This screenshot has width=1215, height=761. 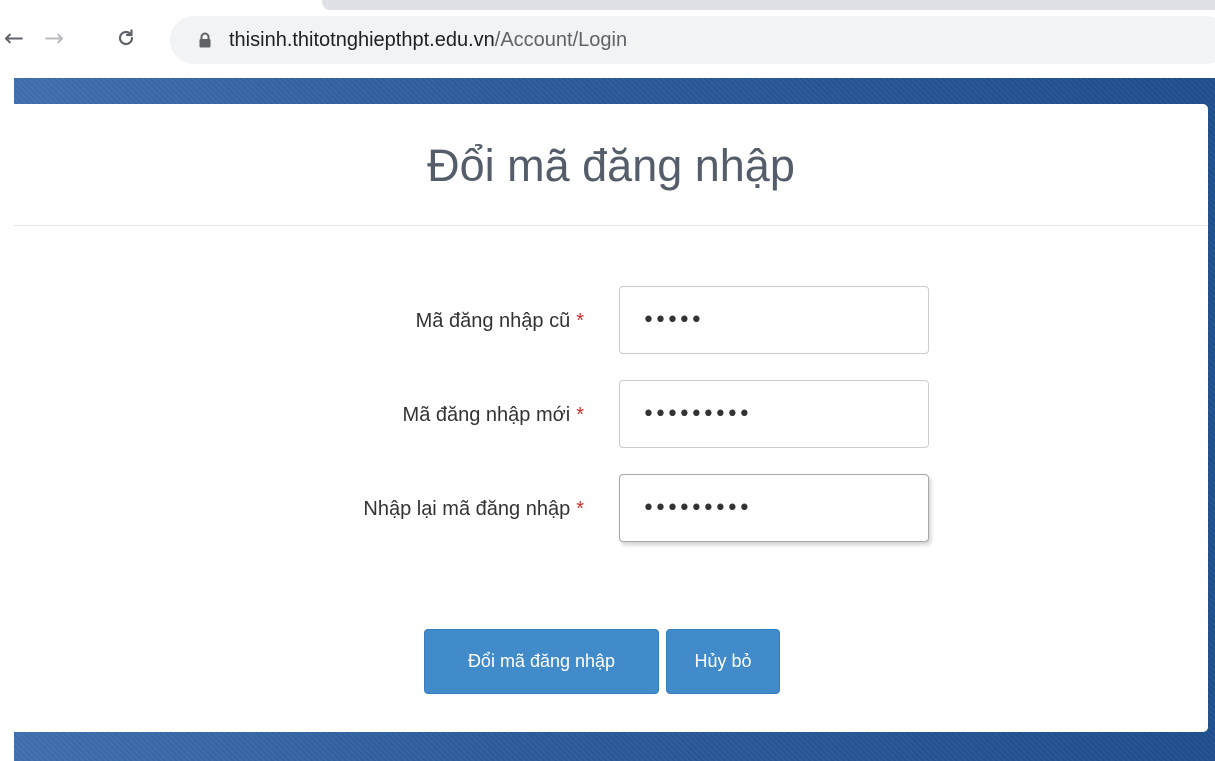 What do you see at coordinates (362, 40) in the screenshot?
I see `url-host: thisinh.thitotnghiepthpt.edu.vn` at bounding box center [362, 40].